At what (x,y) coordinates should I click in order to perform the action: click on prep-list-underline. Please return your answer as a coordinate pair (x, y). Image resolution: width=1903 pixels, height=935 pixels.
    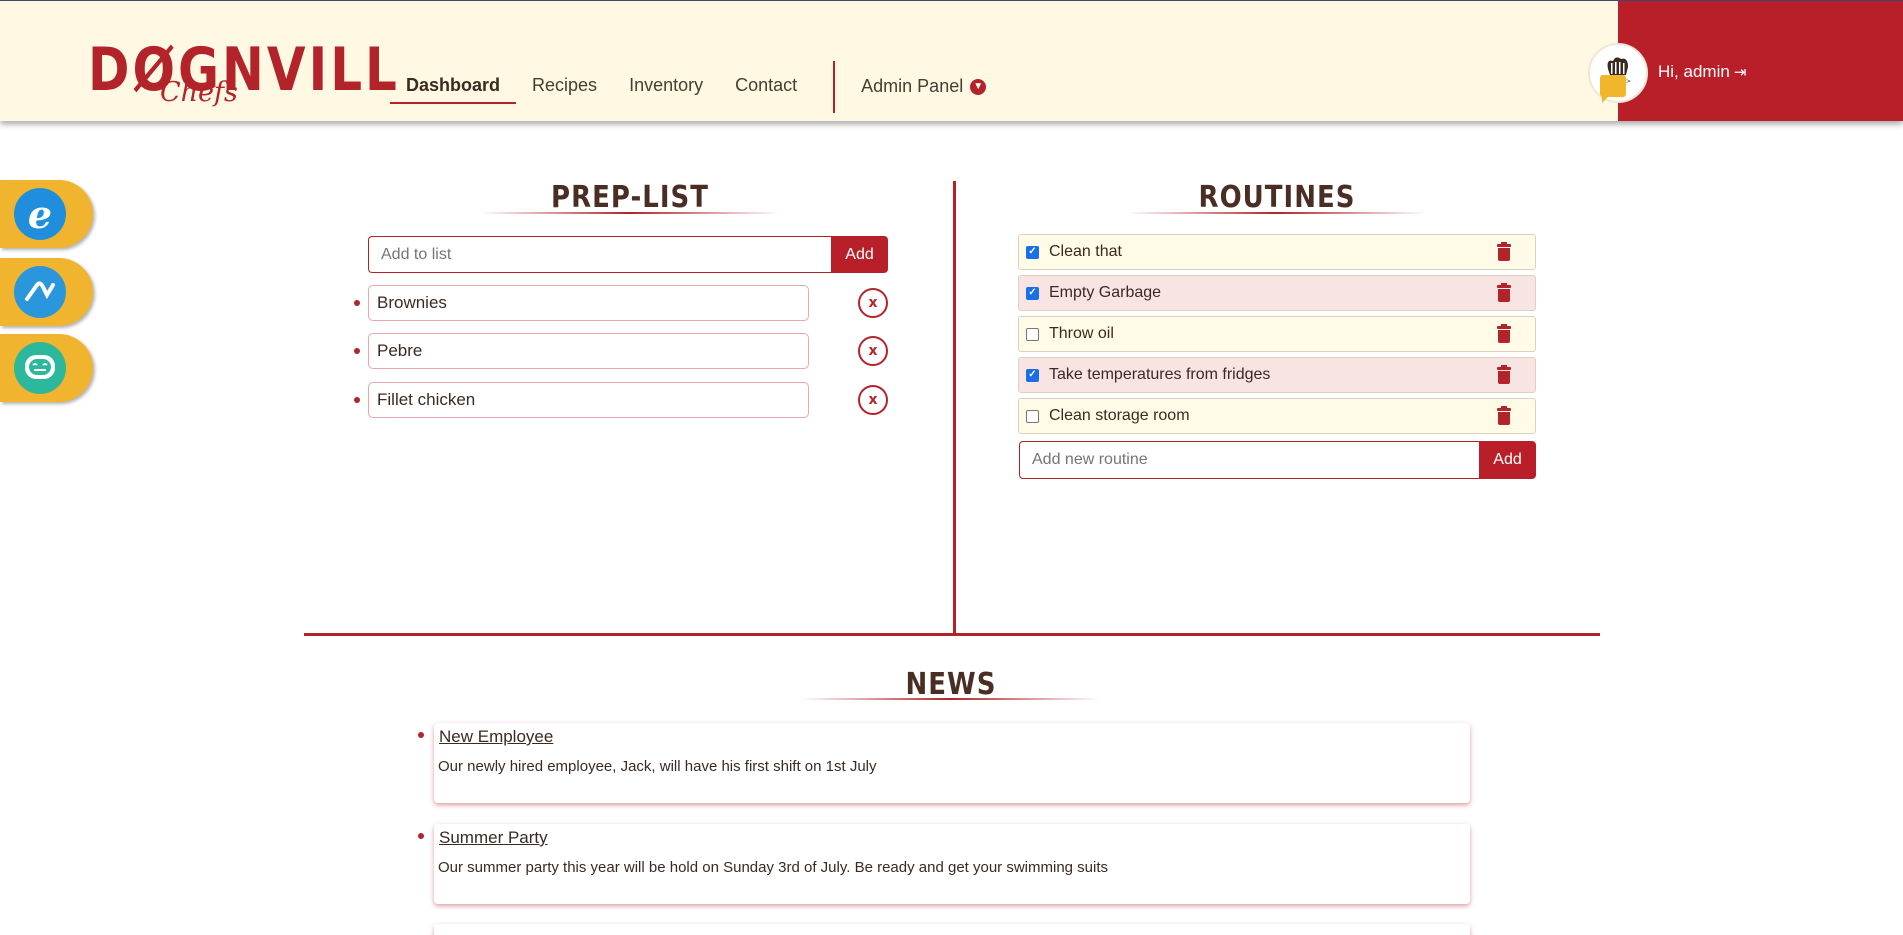
    Looking at the image, I should click on (630, 213).